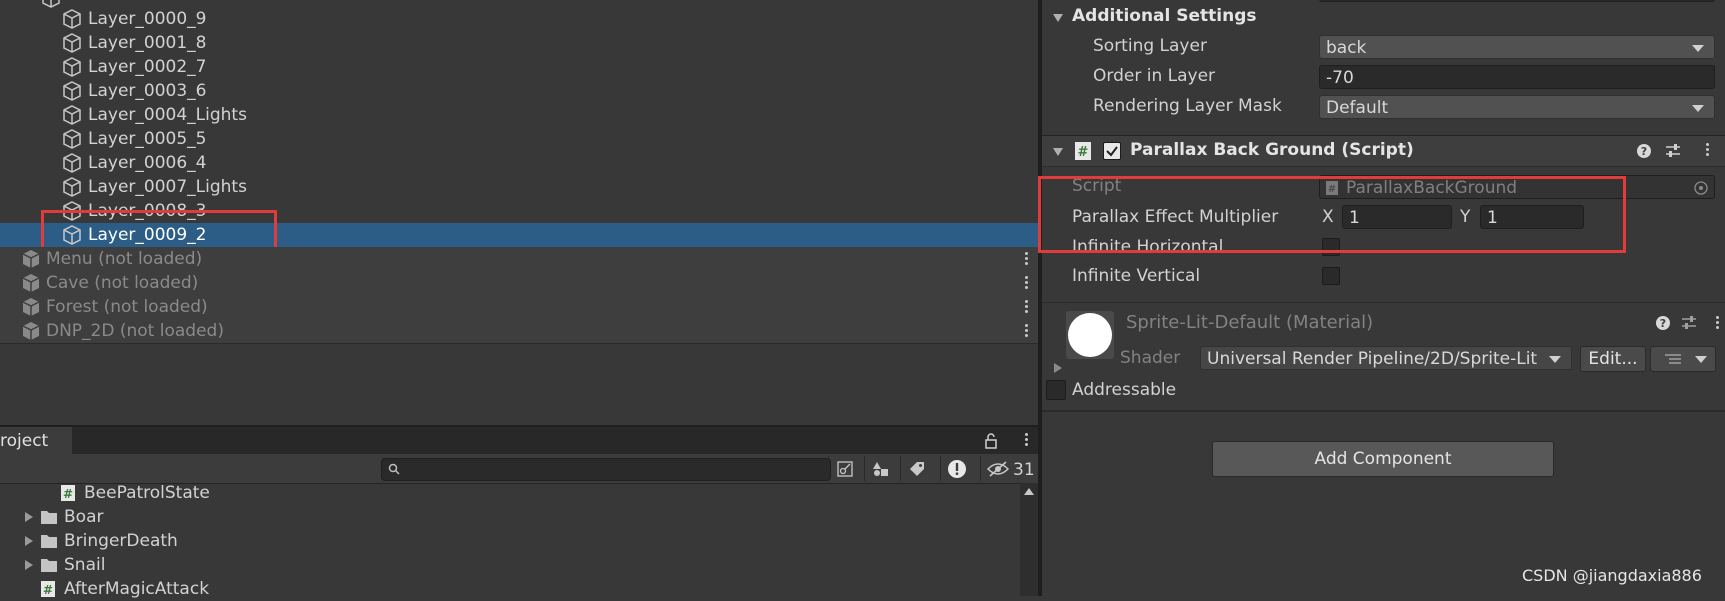 The image size is (1725, 601). Describe the element at coordinates (519, 163) in the screenshot. I see `hierarchy-item: Layer_0006_4` at that location.